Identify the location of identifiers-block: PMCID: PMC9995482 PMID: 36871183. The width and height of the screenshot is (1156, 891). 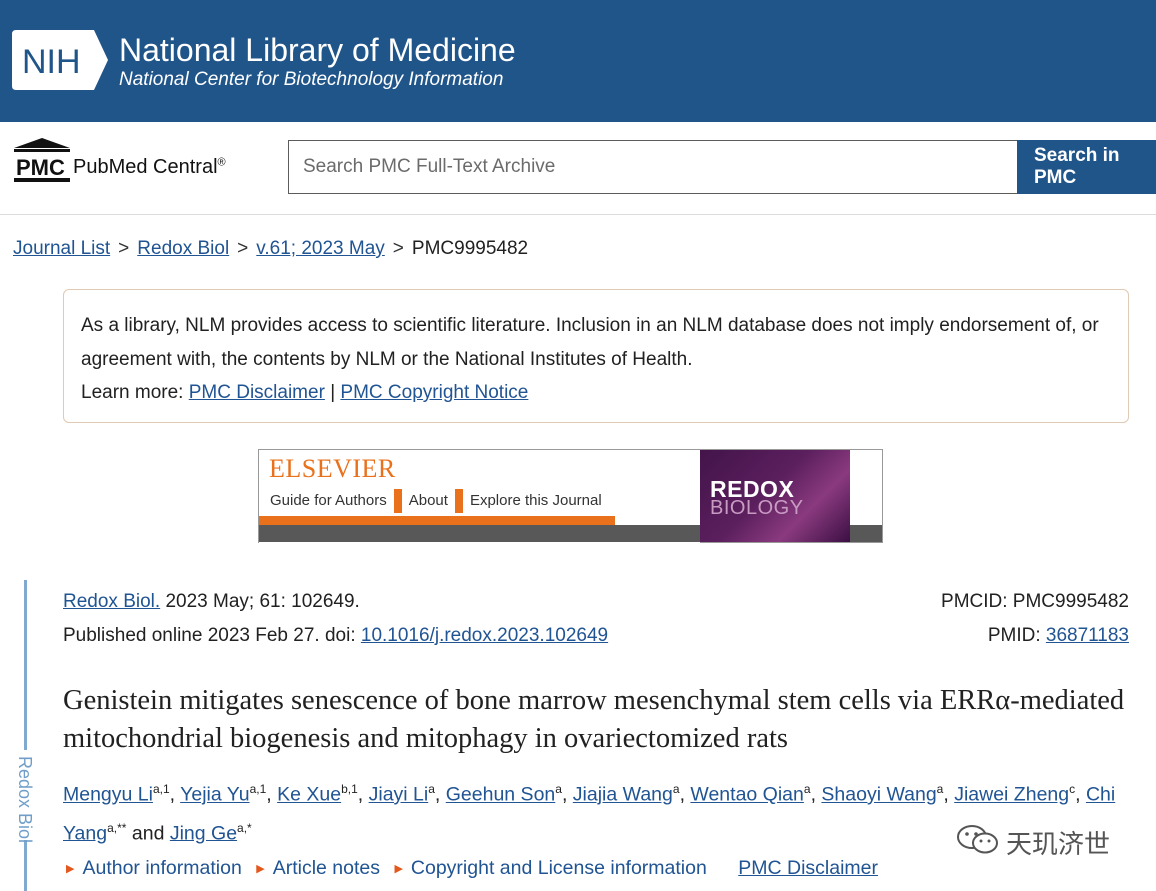
(1035, 619).